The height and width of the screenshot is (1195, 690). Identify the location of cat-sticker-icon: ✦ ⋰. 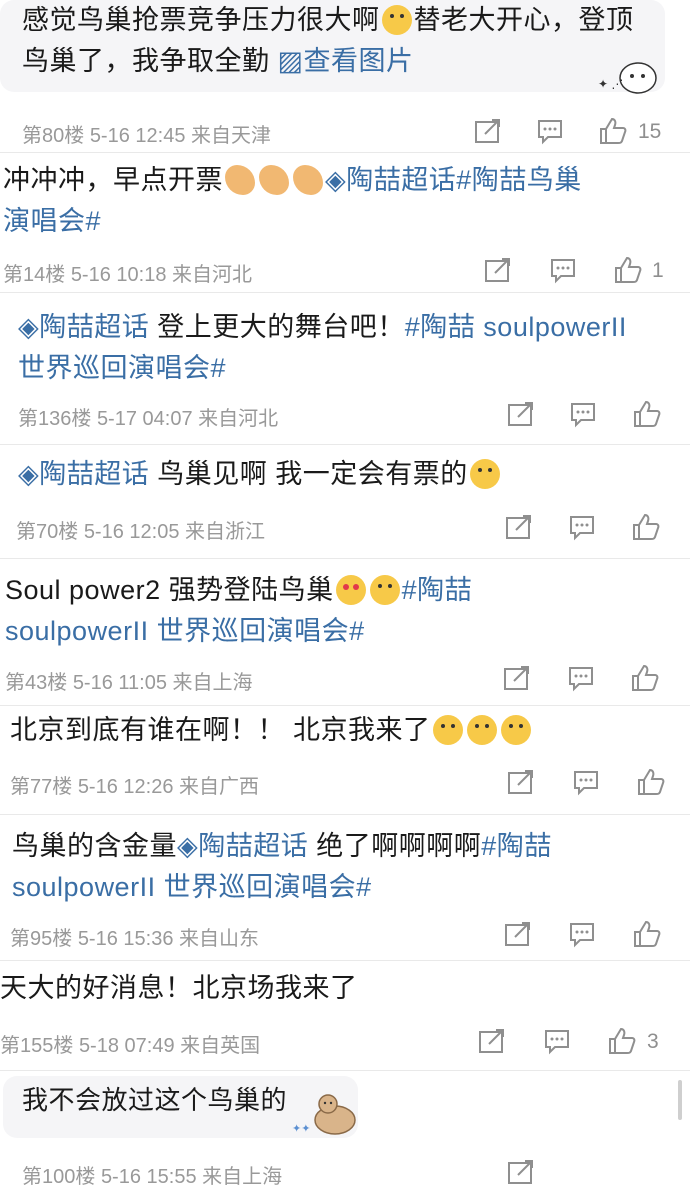
(628, 77).